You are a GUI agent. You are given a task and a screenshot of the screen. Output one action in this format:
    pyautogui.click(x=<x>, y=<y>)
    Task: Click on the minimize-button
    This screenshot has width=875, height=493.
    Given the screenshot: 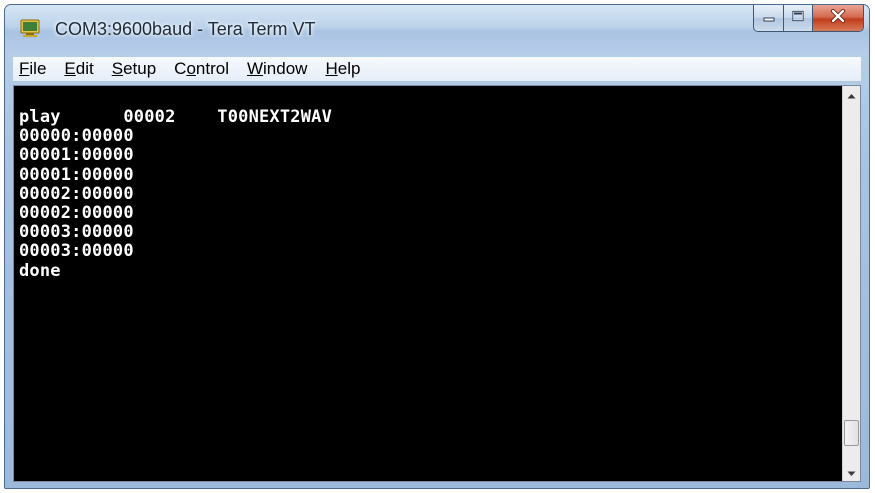 What is the action you would take?
    pyautogui.click(x=769, y=18)
    